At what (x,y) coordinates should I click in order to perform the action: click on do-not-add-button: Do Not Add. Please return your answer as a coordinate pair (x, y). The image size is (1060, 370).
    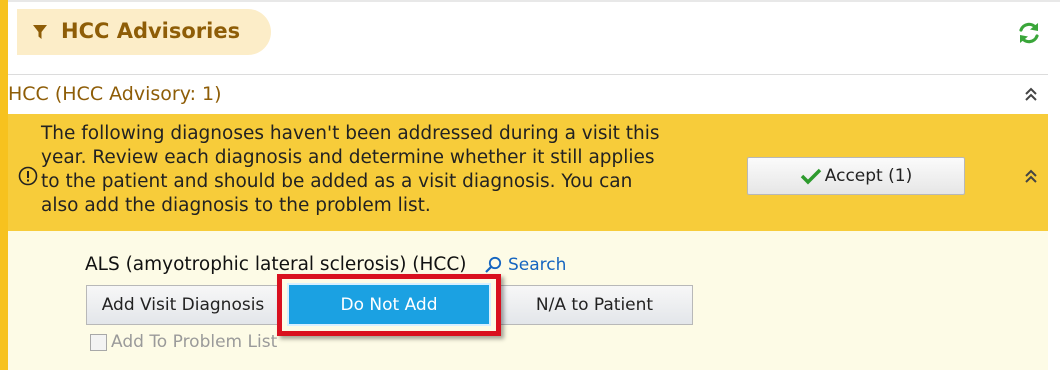
    Looking at the image, I should click on (389, 304).